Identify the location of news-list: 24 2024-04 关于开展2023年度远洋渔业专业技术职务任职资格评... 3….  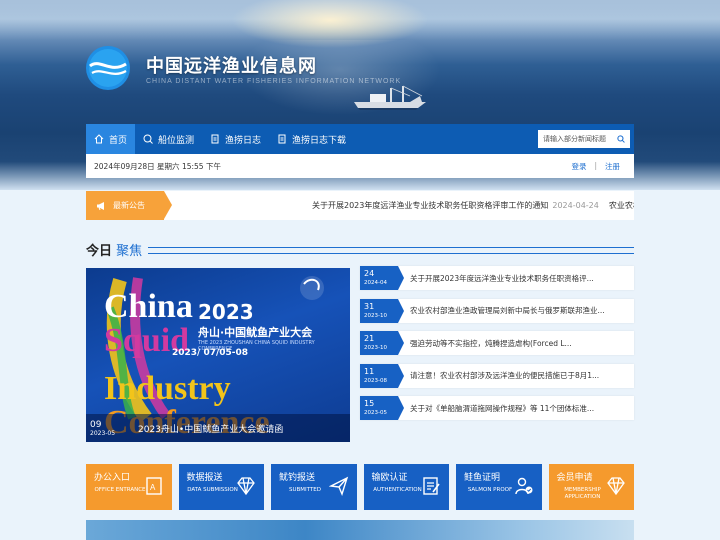
(497, 347).